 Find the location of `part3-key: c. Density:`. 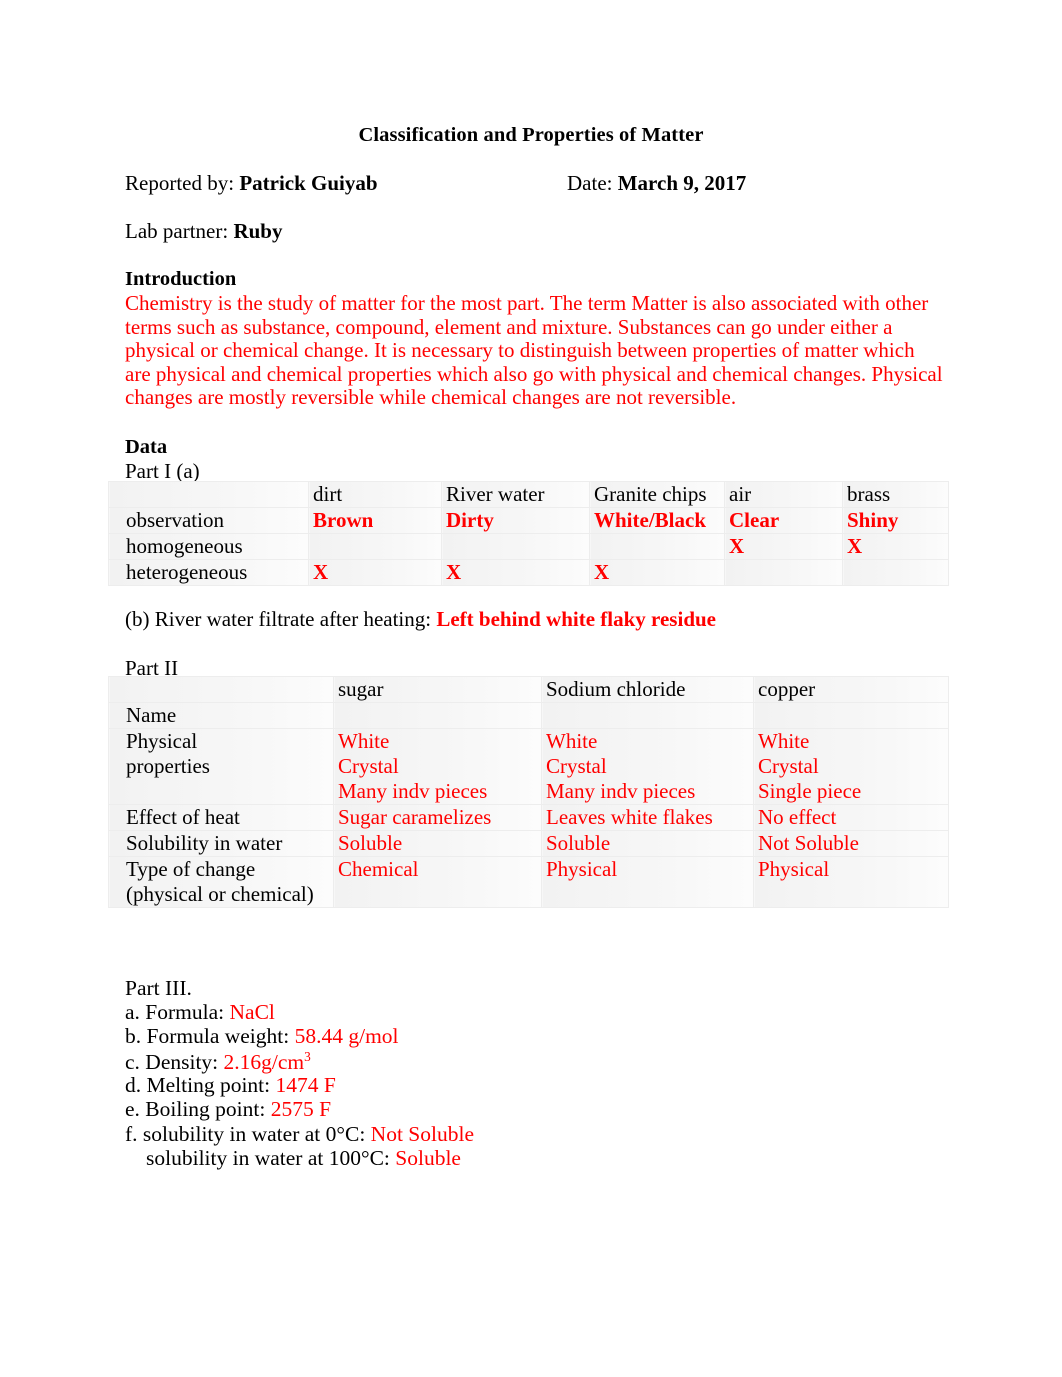

part3-key: c. Density: is located at coordinates (172, 1062).